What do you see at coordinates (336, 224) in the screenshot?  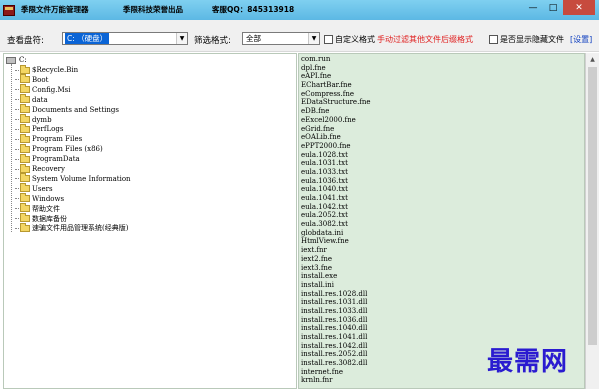 I see `file-list-item: eula.3082.txt` at bounding box center [336, 224].